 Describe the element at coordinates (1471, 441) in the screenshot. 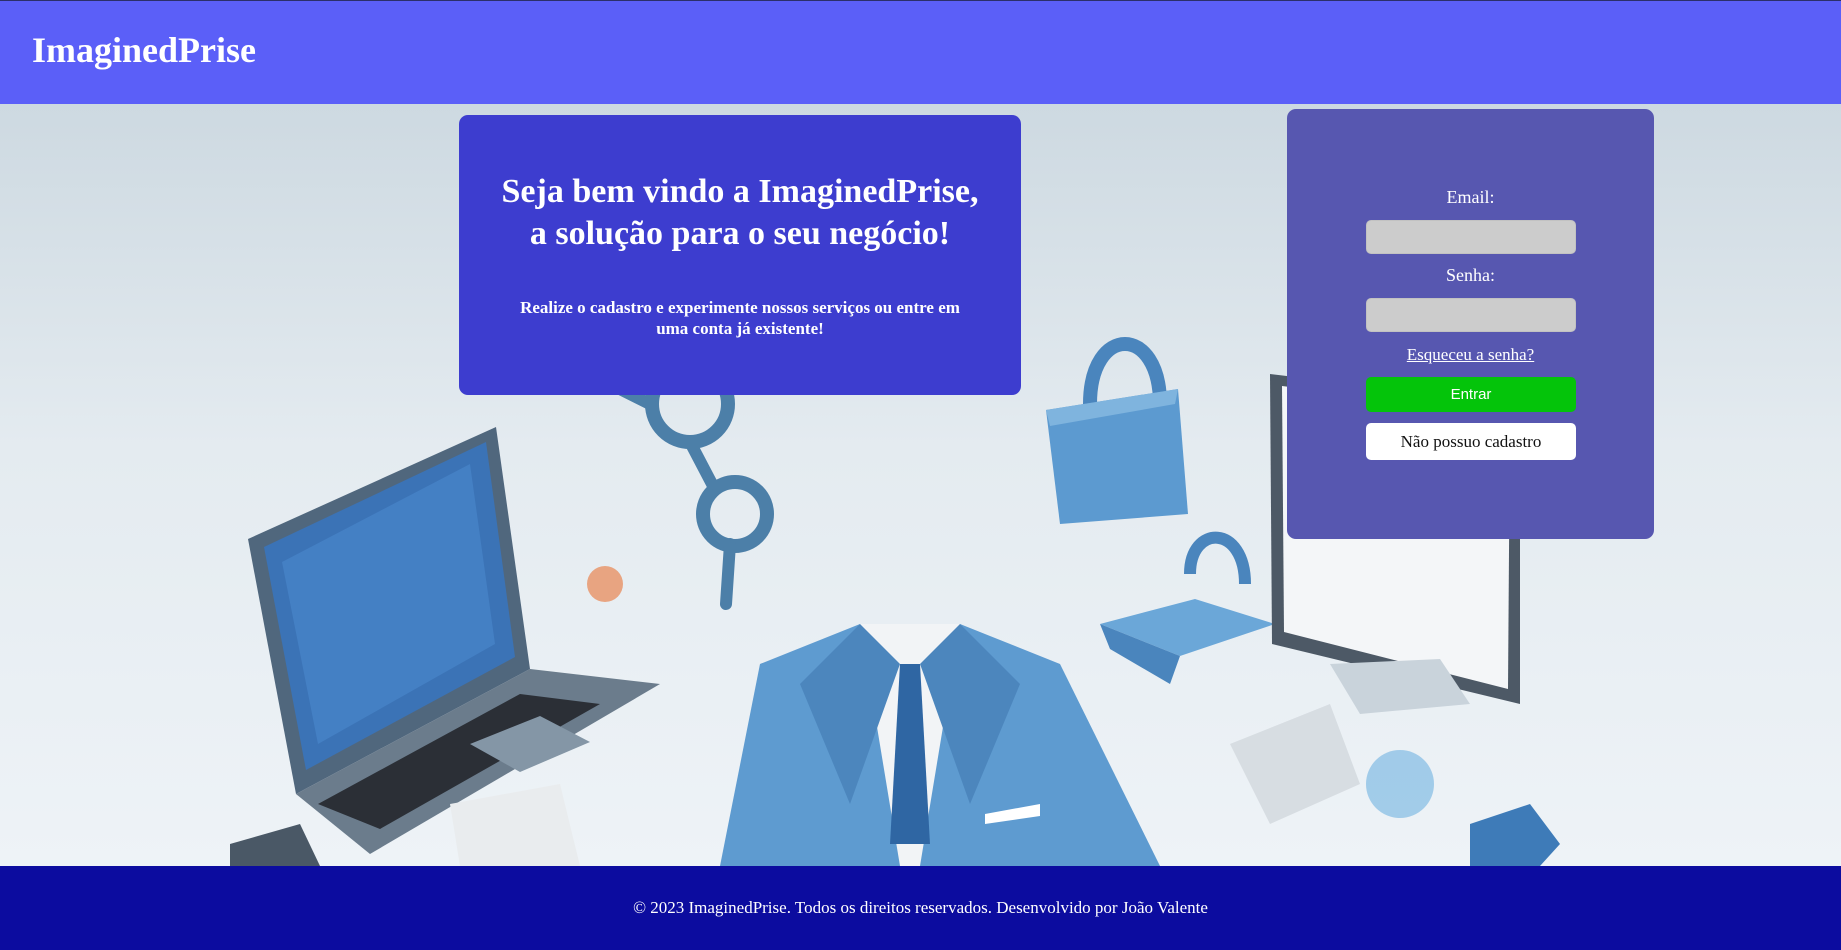

I see `register-button: Não possuo cadastro` at that location.